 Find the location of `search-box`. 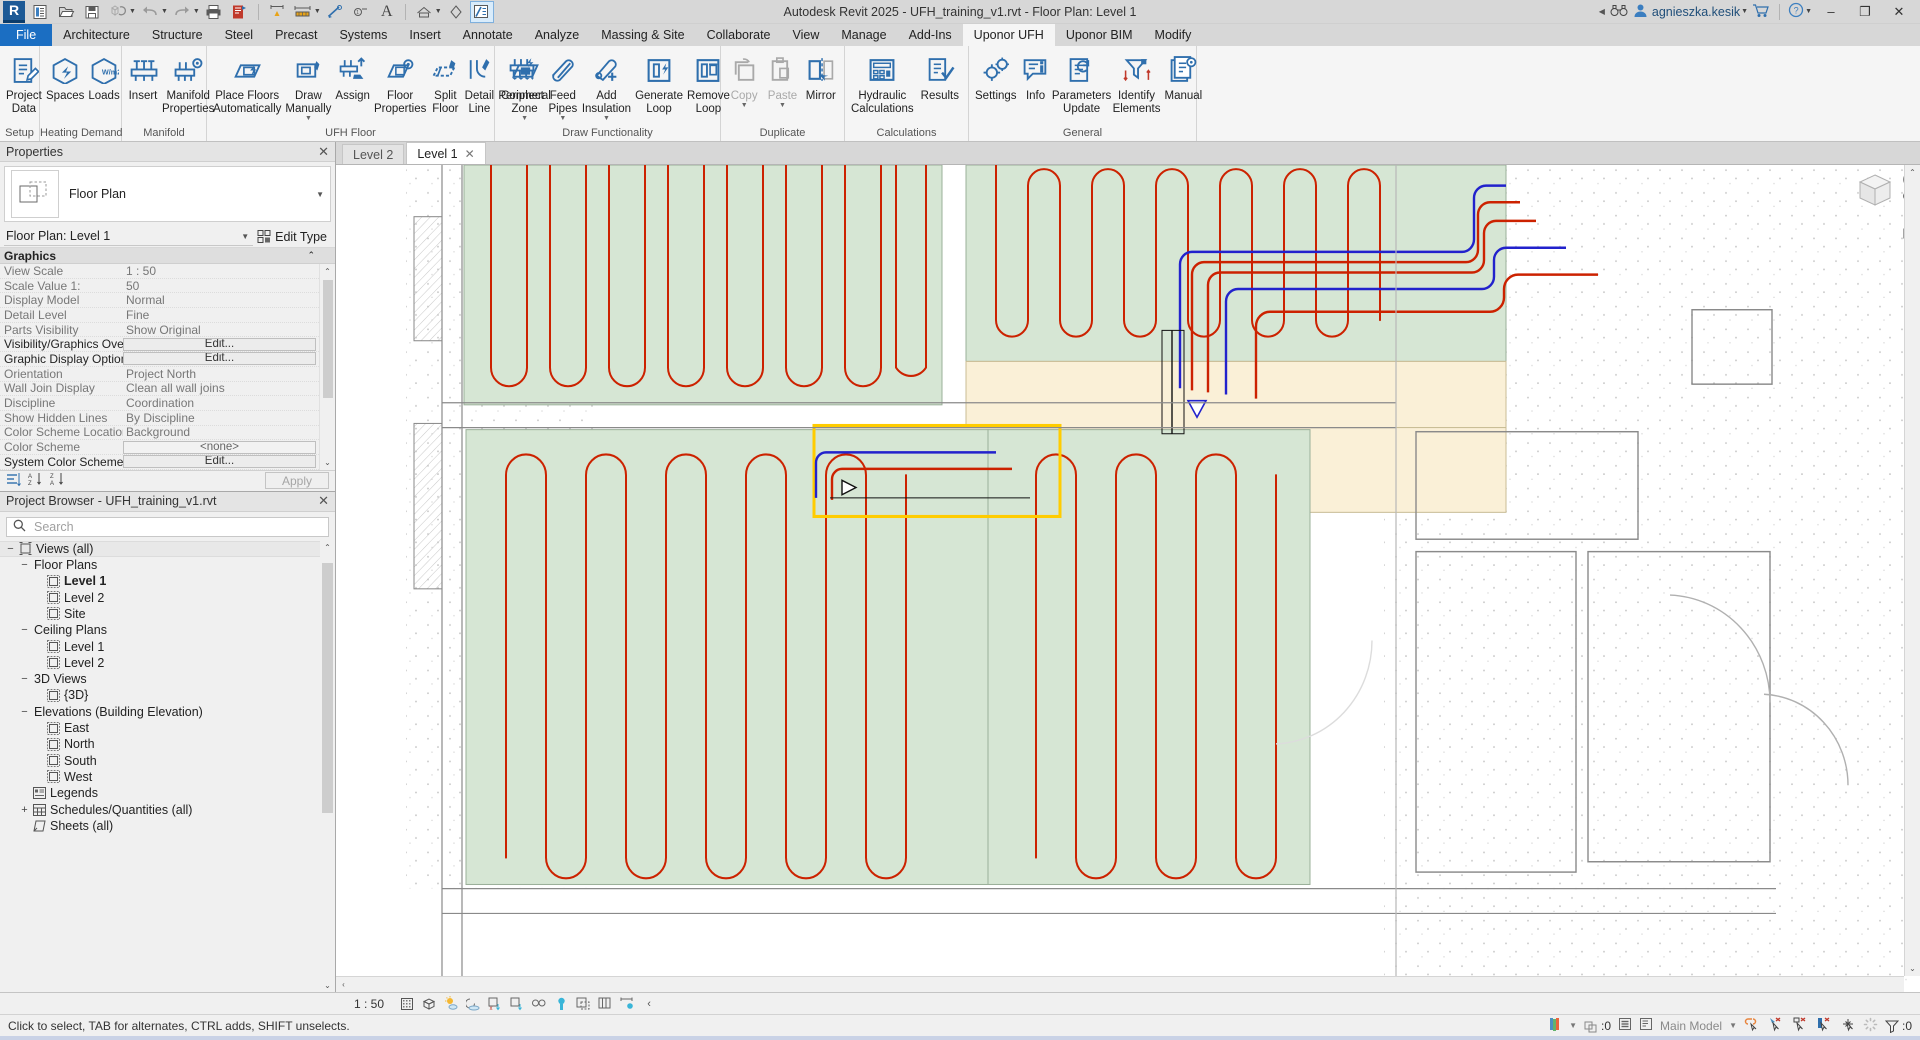

search-box is located at coordinates (167, 526).